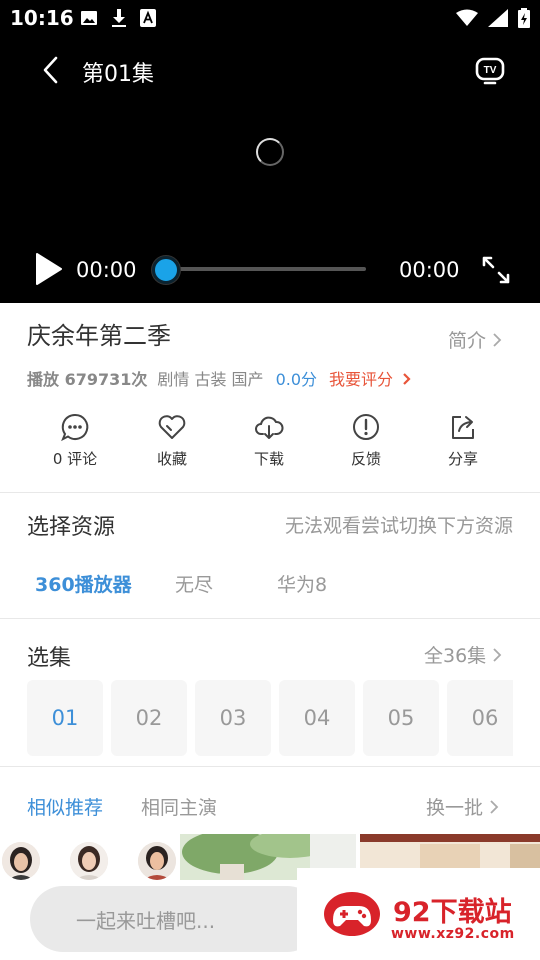 Image resolution: width=540 pixels, height=960 pixels. What do you see at coordinates (269, 427) in the screenshot?
I see `cloud-download-icon` at bounding box center [269, 427].